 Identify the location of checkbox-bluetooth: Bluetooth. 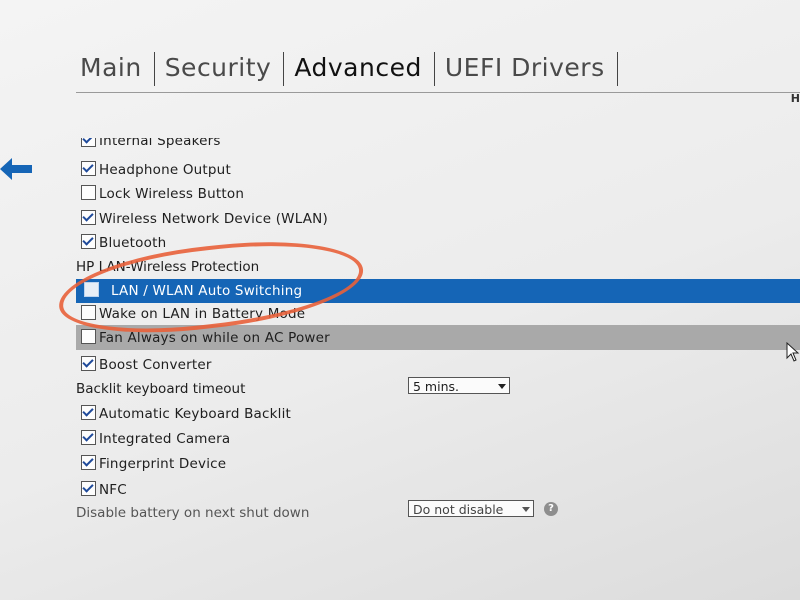
(121, 243).